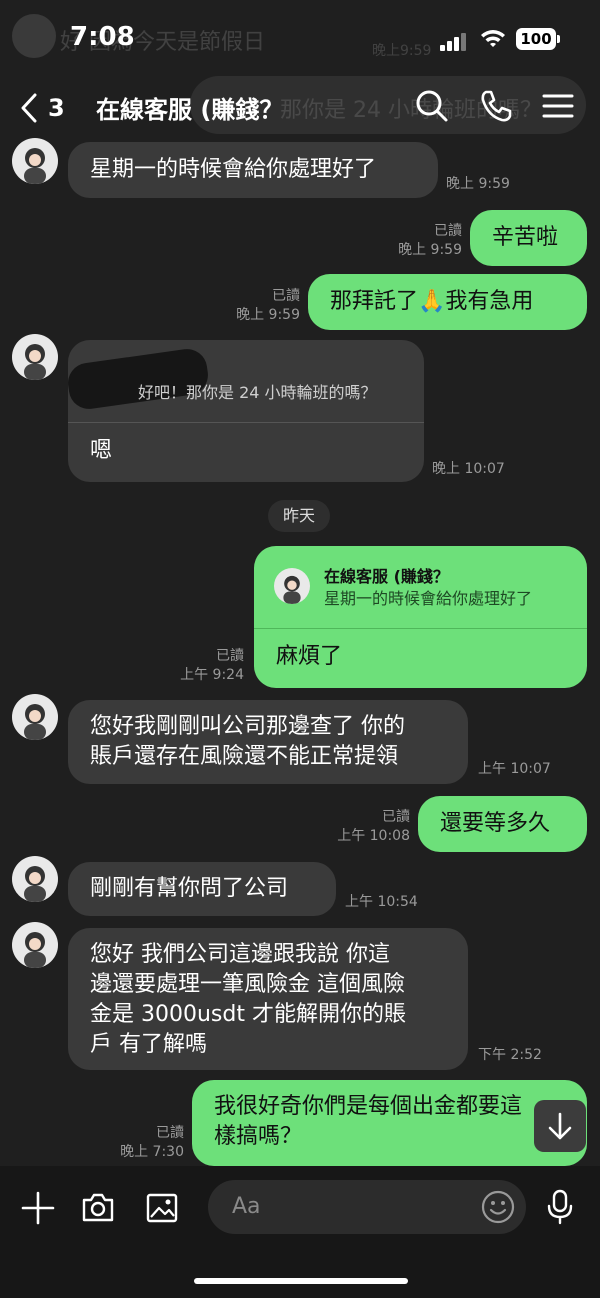 This screenshot has height=1298, width=600. Describe the element at coordinates (495, 823) in the screenshot. I see `message-text: 還要等多久` at that location.